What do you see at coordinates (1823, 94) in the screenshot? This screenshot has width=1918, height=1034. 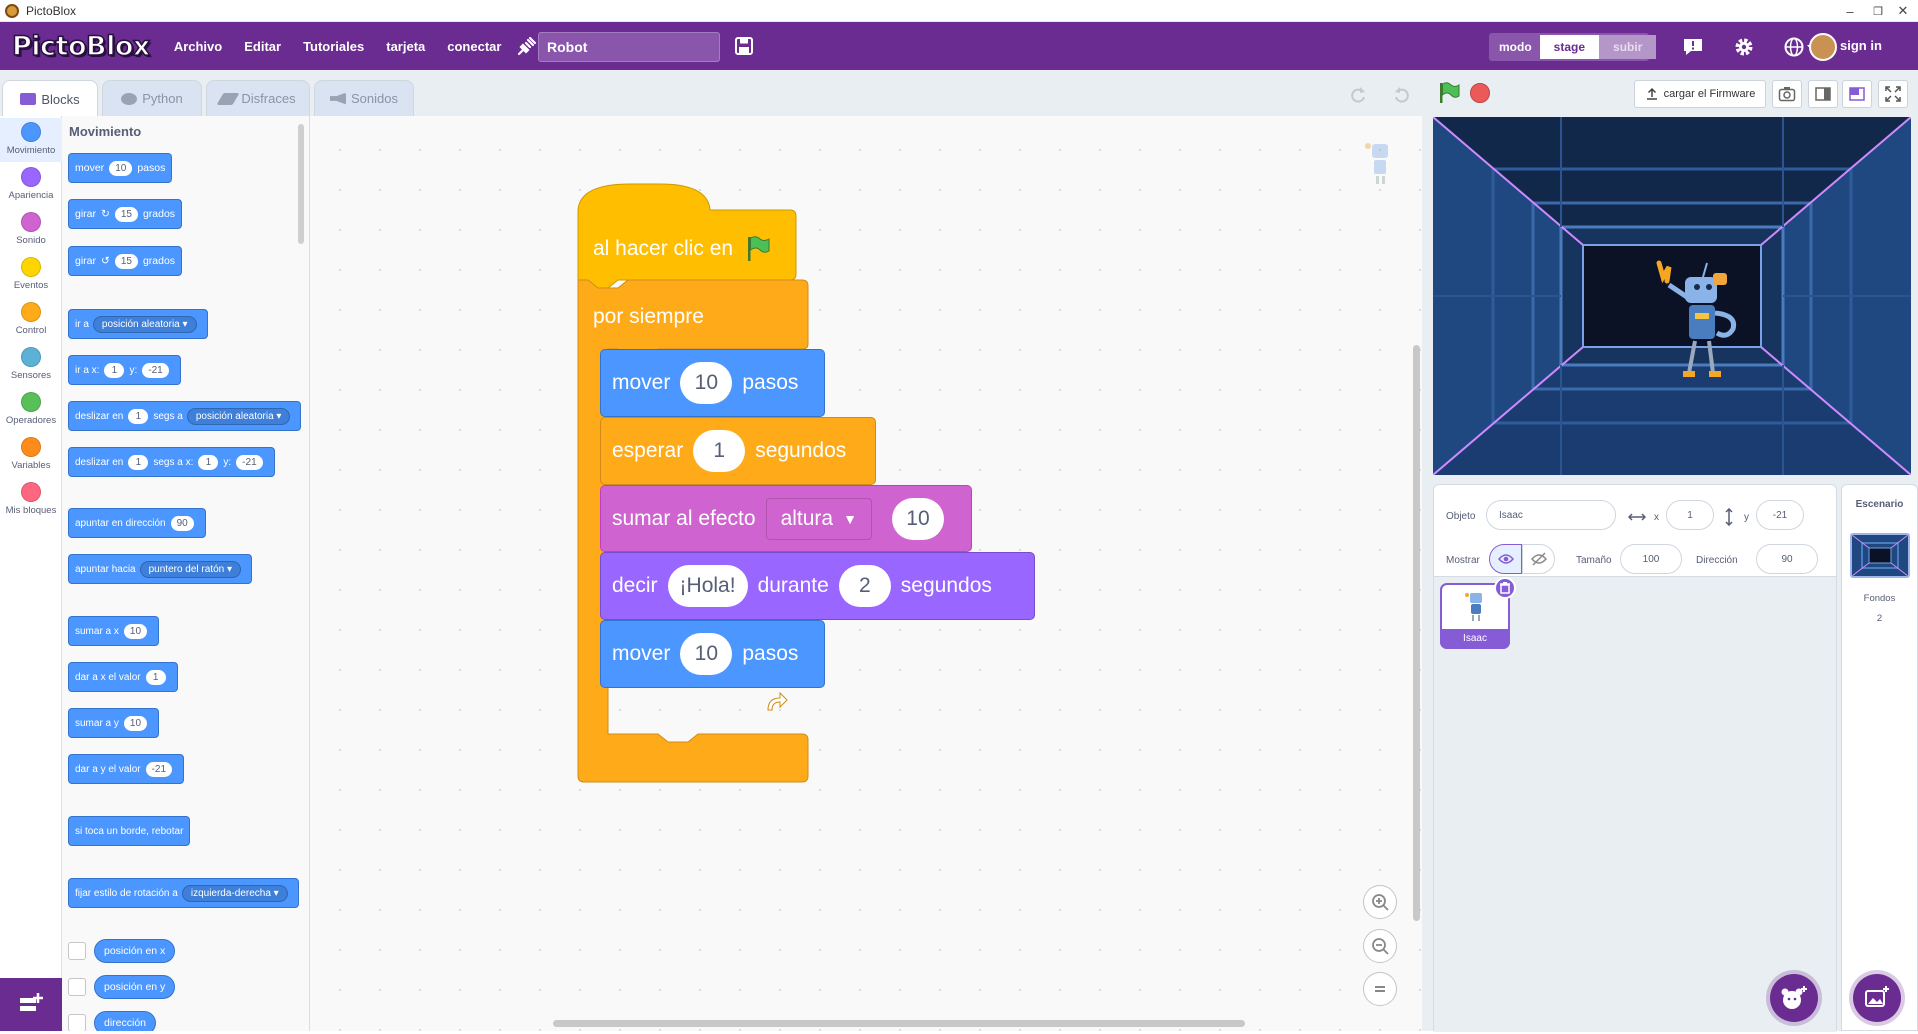 I see `small-stage-button` at bounding box center [1823, 94].